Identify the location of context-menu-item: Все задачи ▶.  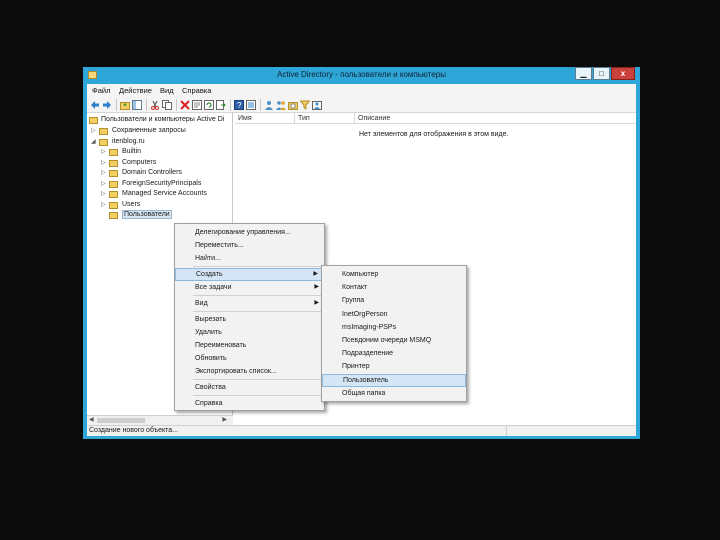
(249, 287).